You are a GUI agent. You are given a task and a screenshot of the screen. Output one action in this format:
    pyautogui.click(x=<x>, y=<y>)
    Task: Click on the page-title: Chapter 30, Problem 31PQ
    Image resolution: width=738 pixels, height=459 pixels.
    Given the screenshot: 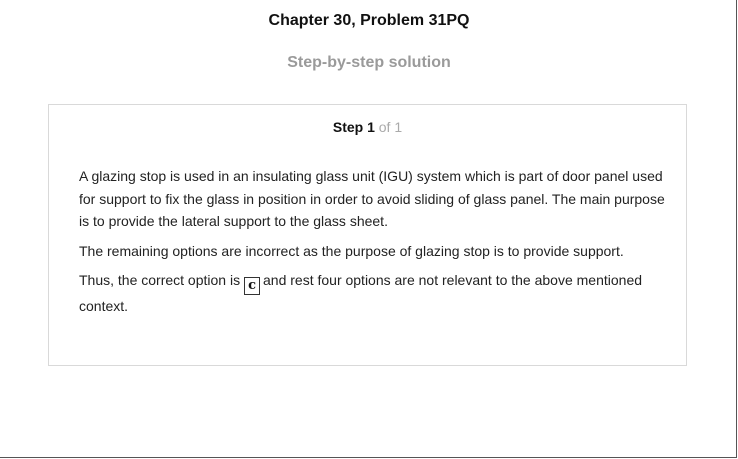 What is the action you would take?
    pyautogui.click(x=369, y=20)
    